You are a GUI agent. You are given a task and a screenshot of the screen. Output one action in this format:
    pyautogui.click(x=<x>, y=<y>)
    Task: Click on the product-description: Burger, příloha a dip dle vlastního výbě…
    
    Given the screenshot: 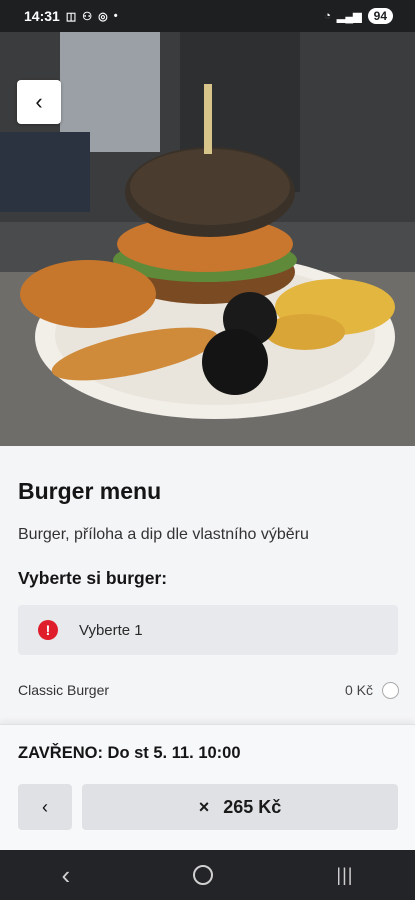 What is the action you would take?
    pyautogui.click(x=163, y=534)
    